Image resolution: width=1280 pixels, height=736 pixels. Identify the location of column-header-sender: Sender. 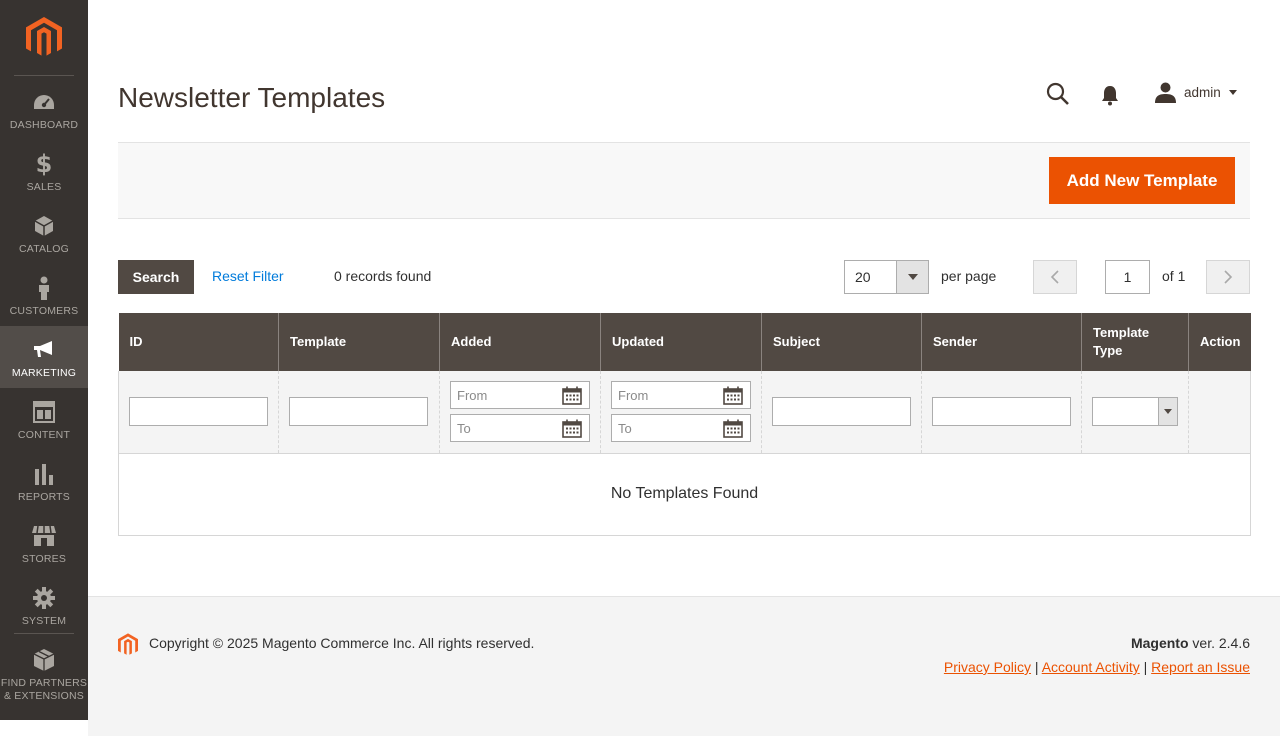
(1001, 342).